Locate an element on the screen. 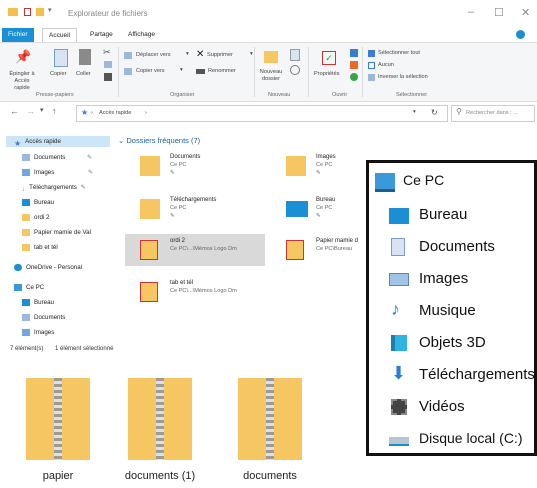 The height and width of the screenshot is (488, 537). select-none-icon is located at coordinates (371, 65).